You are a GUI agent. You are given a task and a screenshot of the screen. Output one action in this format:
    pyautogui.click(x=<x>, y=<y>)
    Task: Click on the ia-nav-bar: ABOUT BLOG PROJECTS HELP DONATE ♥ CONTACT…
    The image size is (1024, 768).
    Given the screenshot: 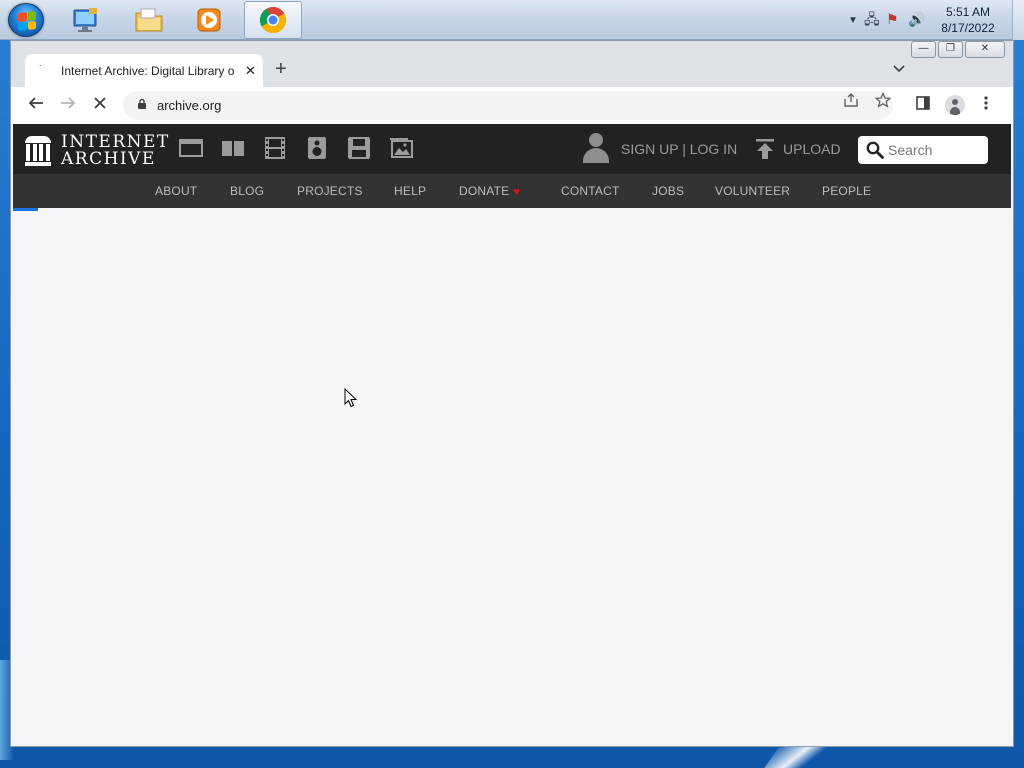 What is the action you would take?
    pyautogui.click(x=512, y=191)
    